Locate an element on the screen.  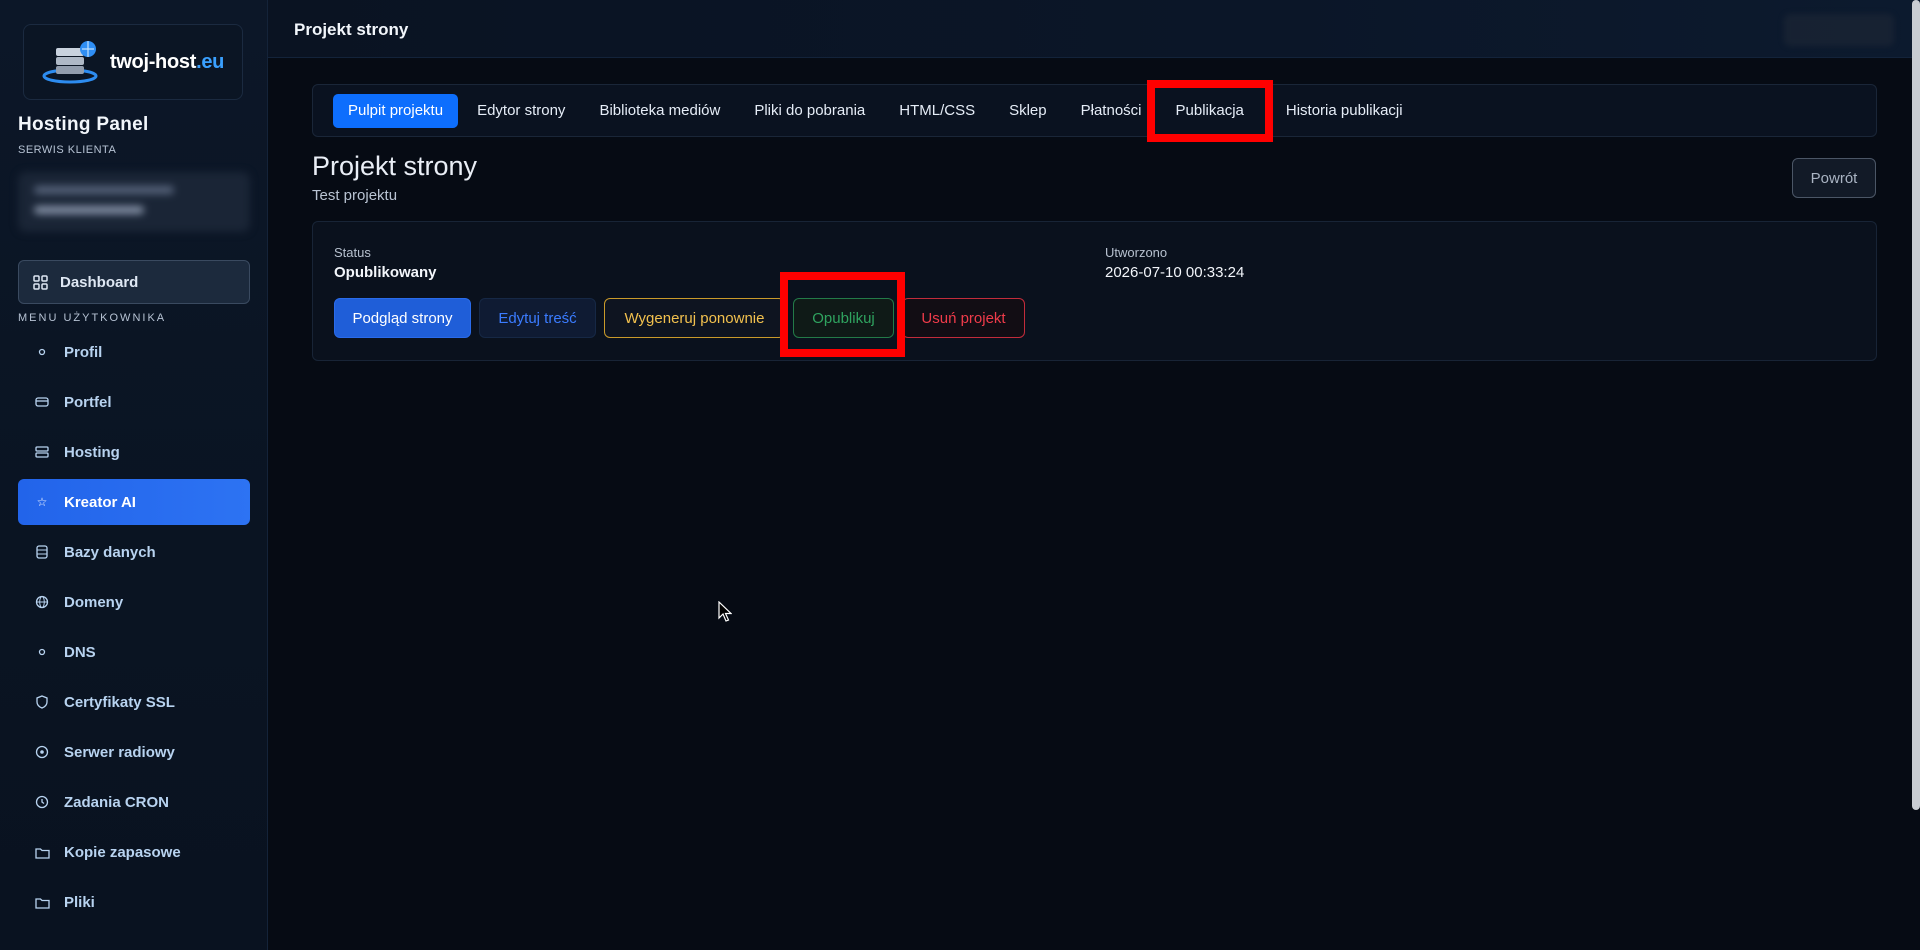
sidebar-item-kopie-zapasowe: Kopie zapasowe is located at coordinates (134, 852).